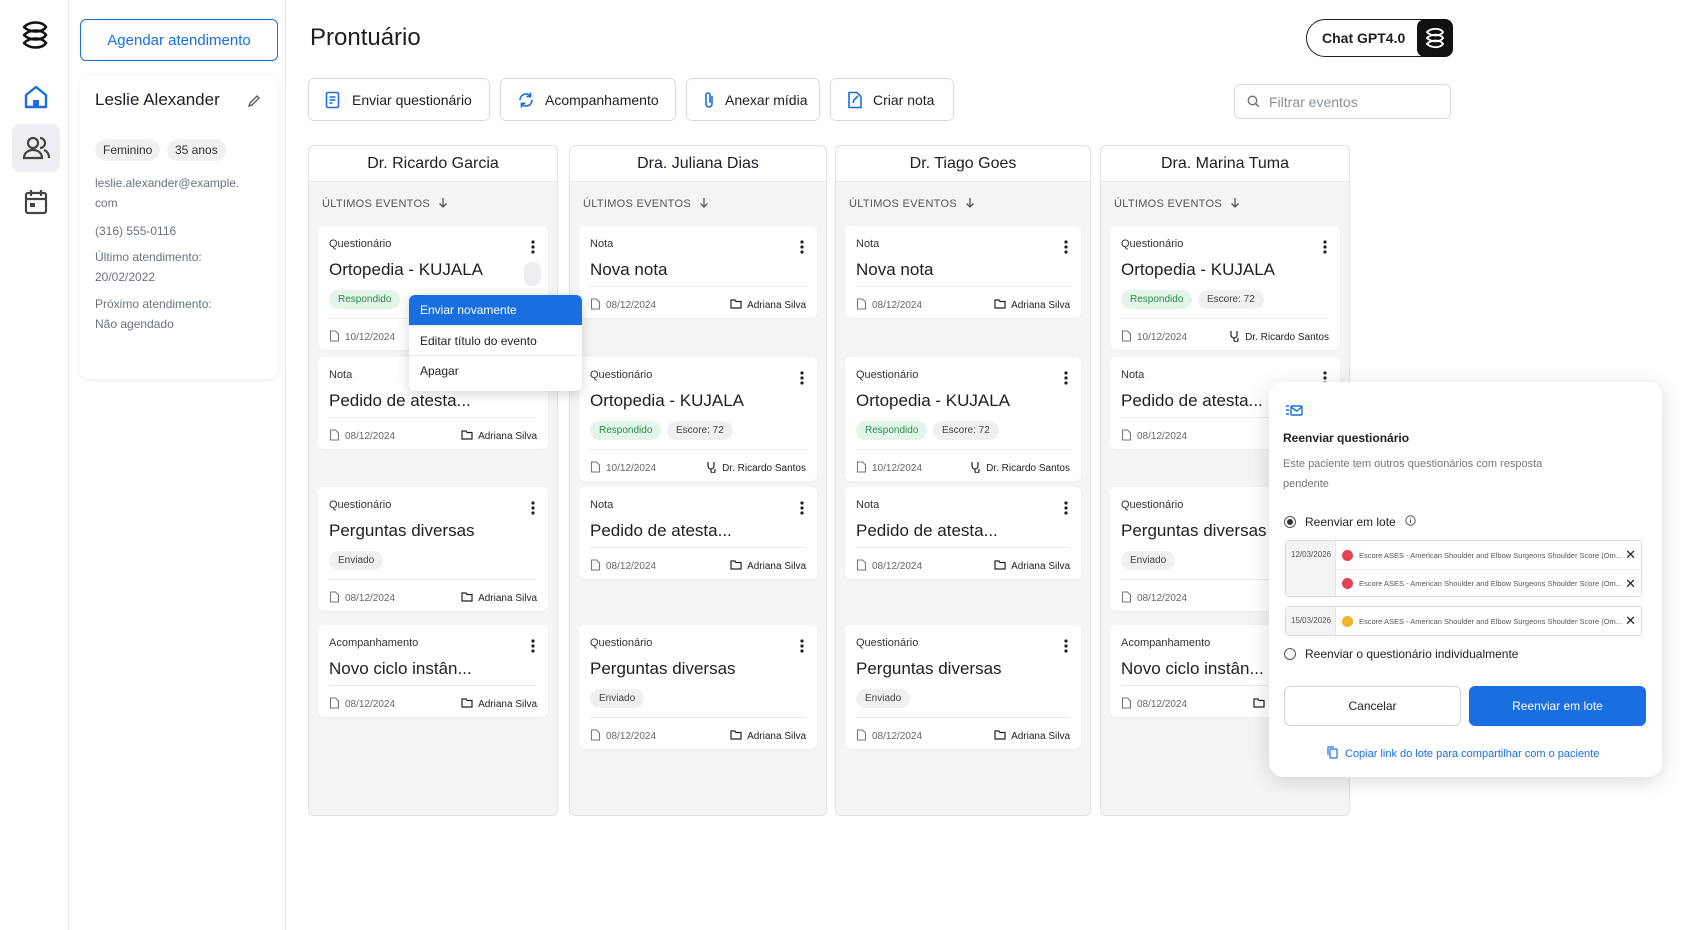  Describe the element at coordinates (35, 37) in the screenshot. I see `app-logo` at that location.